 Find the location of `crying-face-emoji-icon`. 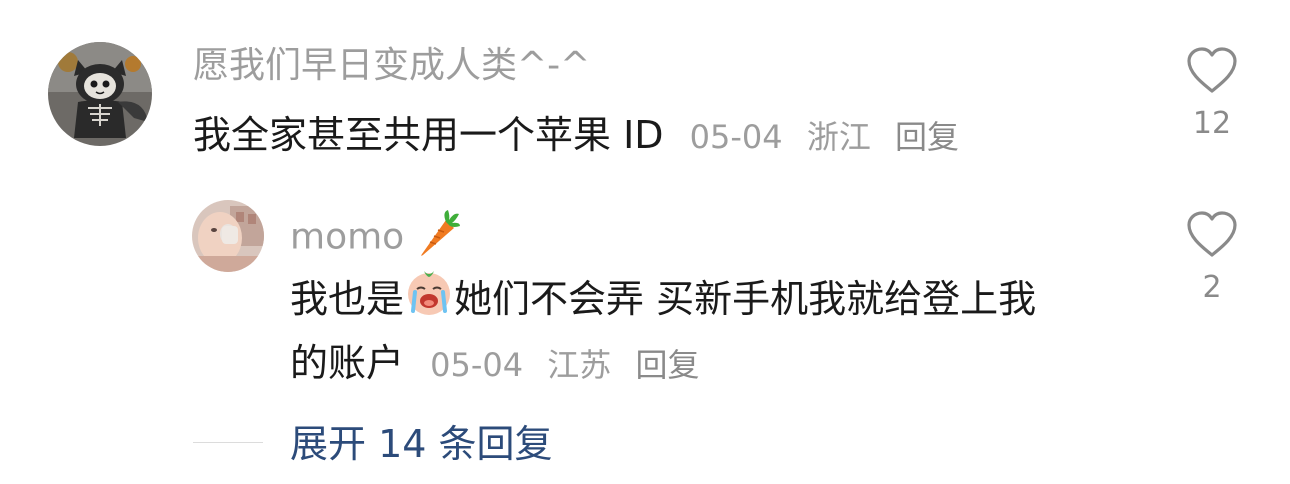

crying-face-emoji-icon is located at coordinates (429, 302).